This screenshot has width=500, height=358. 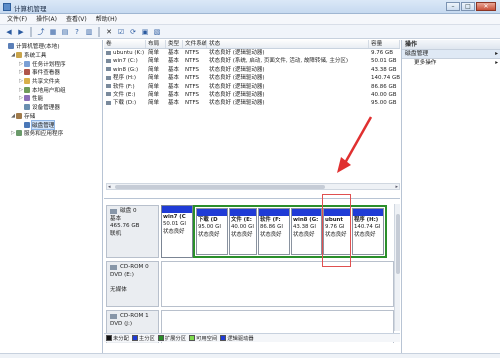 What do you see at coordinates (250, 19) in the screenshot?
I see `menu-bar: 文件(F) 操作(A) 查看(V) 帮助(H)` at bounding box center [250, 19].